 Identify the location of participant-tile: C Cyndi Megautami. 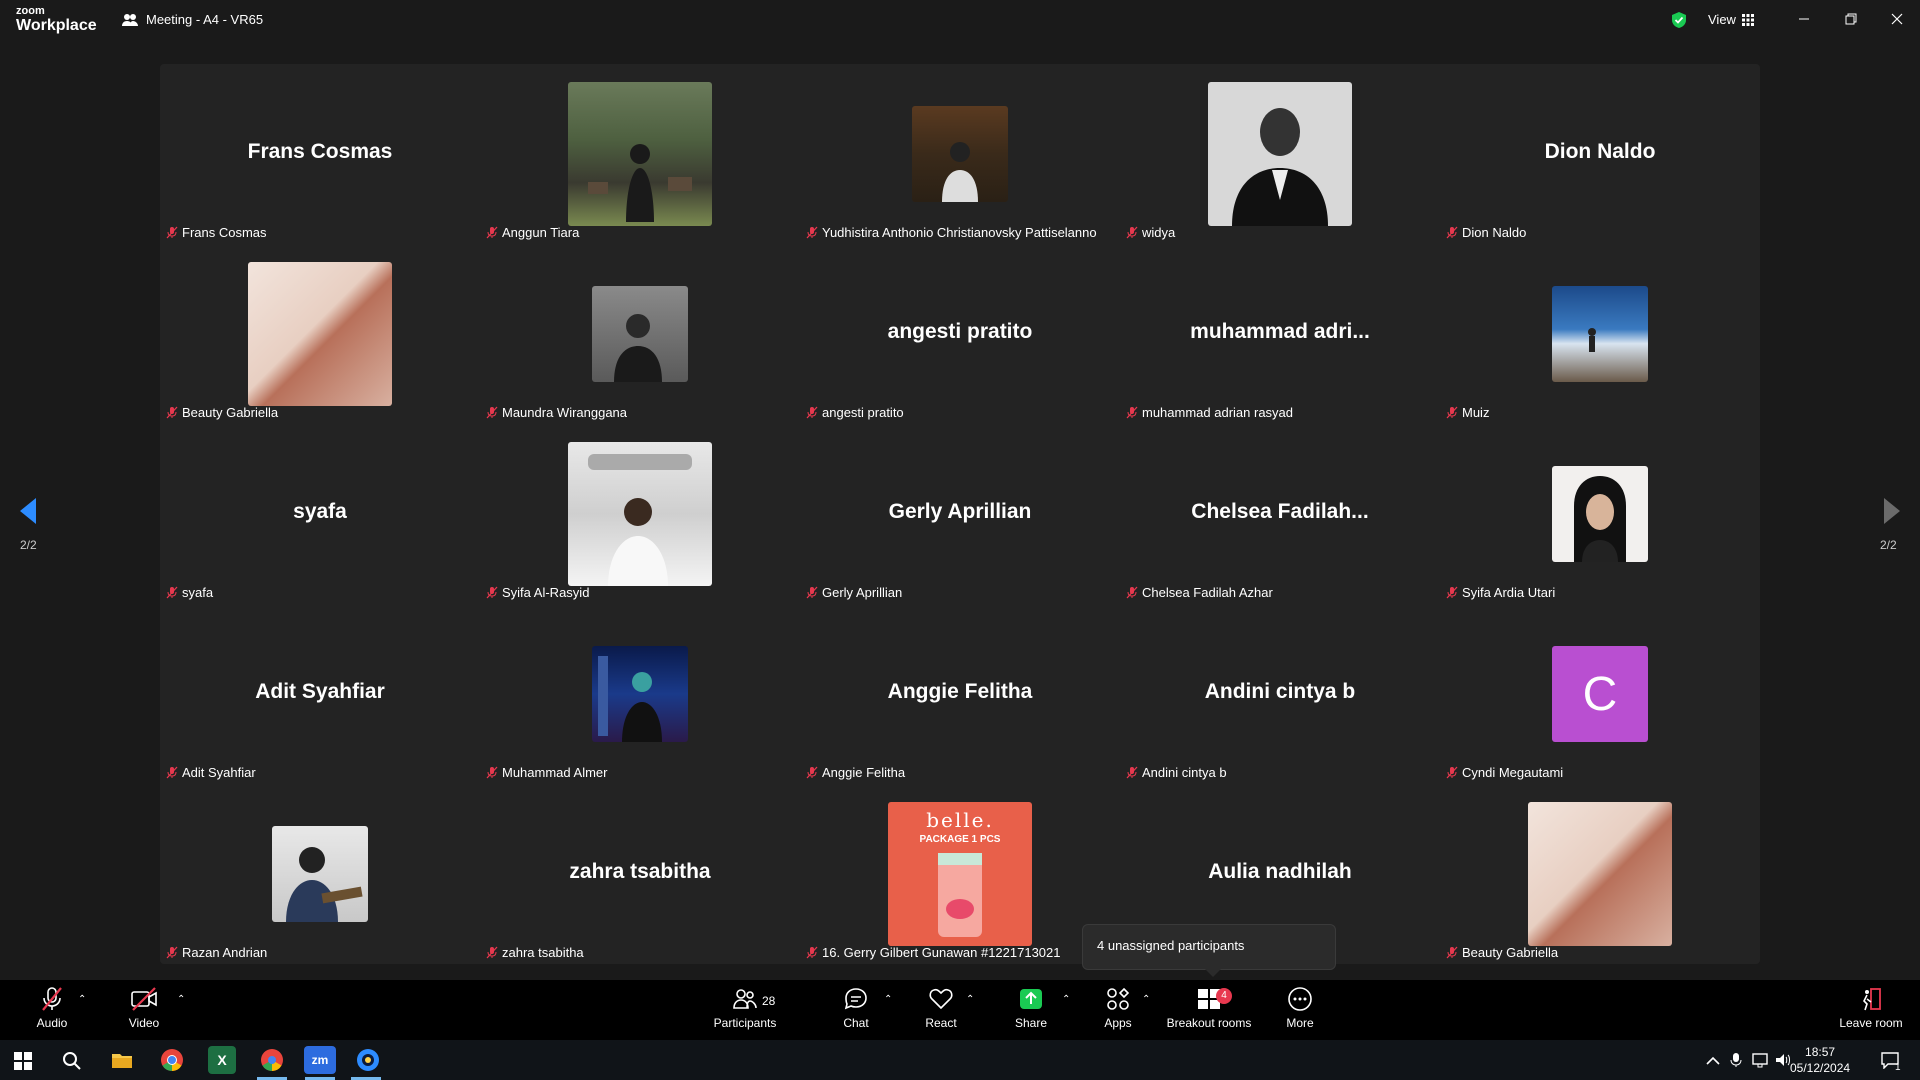
(1600, 694).